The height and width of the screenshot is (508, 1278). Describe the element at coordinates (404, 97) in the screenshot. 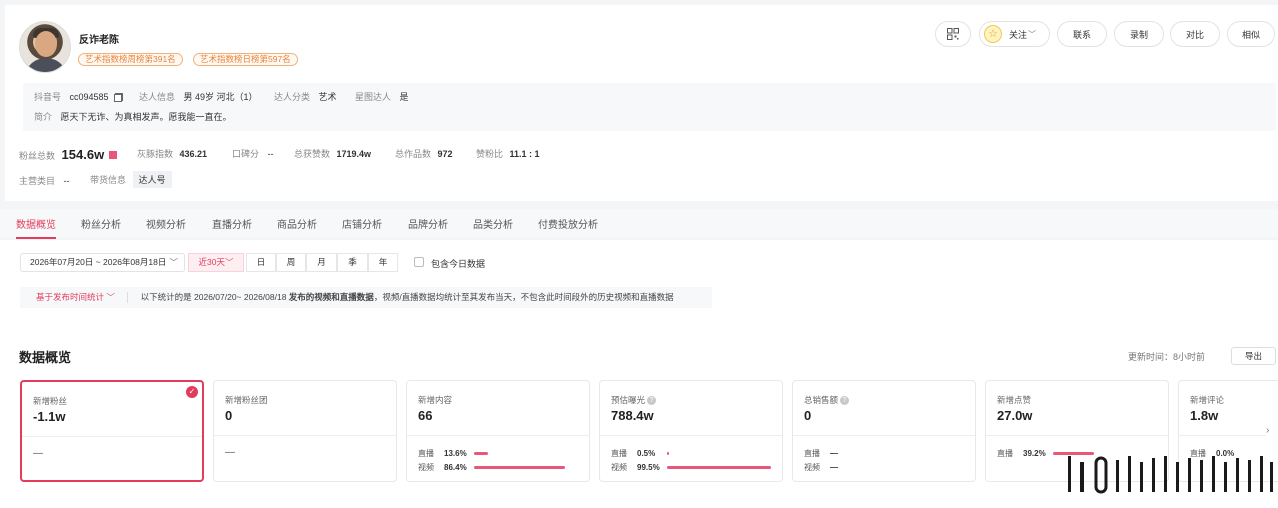

I see `star-value: 是` at that location.